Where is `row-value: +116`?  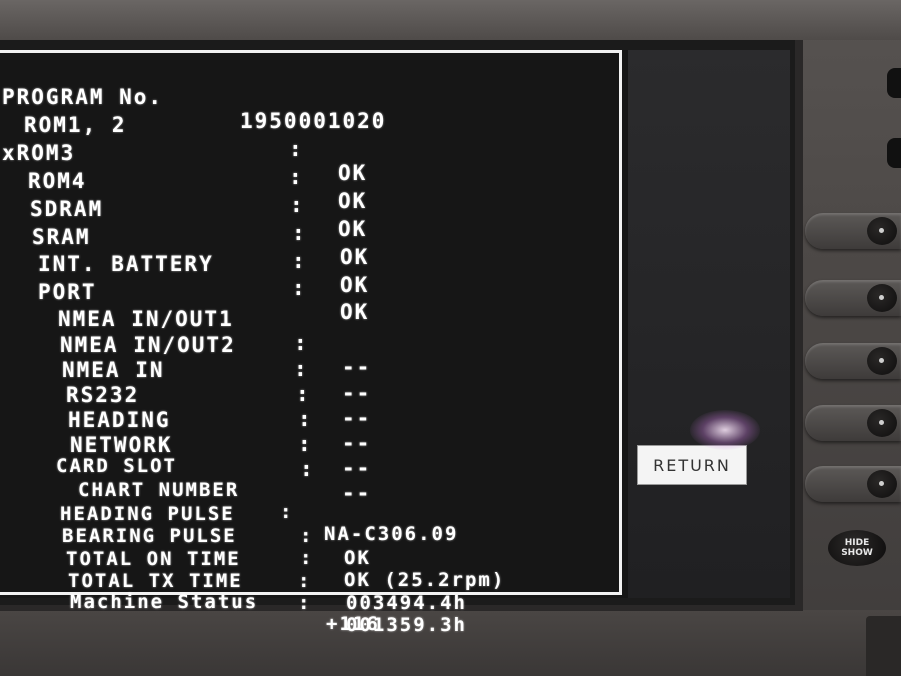
row-value: +116 is located at coordinates (353, 624).